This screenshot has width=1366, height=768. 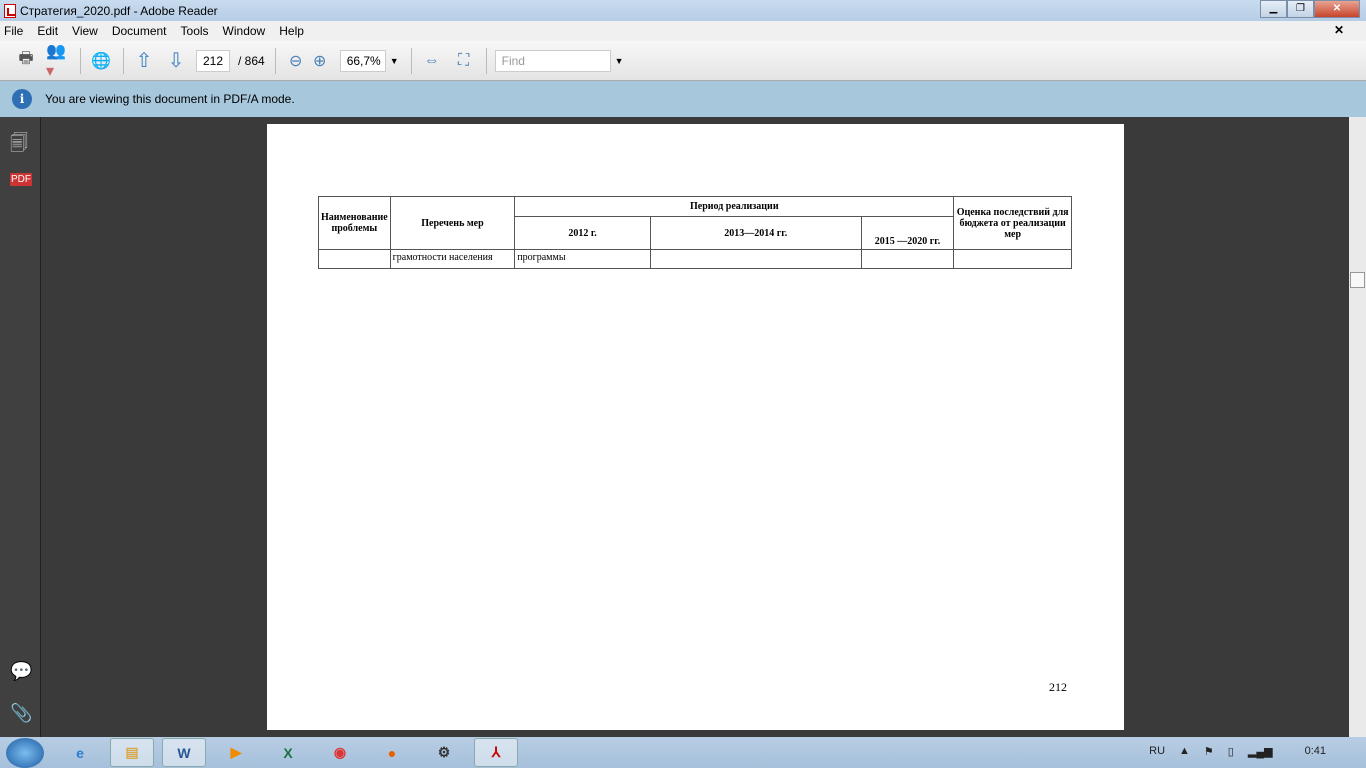 What do you see at coordinates (394, 61) in the screenshot?
I see `zoom-dropdown-icon: ▼` at bounding box center [394, 61].